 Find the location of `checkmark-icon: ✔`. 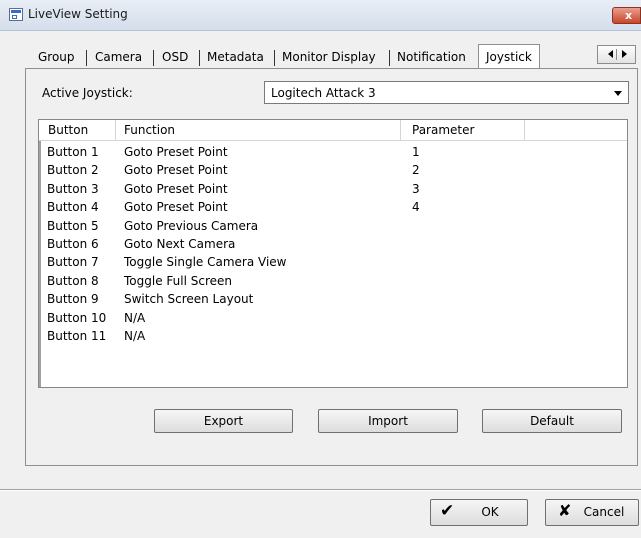

checkmark-icon: ✔ is located at coordinates (447, 511).